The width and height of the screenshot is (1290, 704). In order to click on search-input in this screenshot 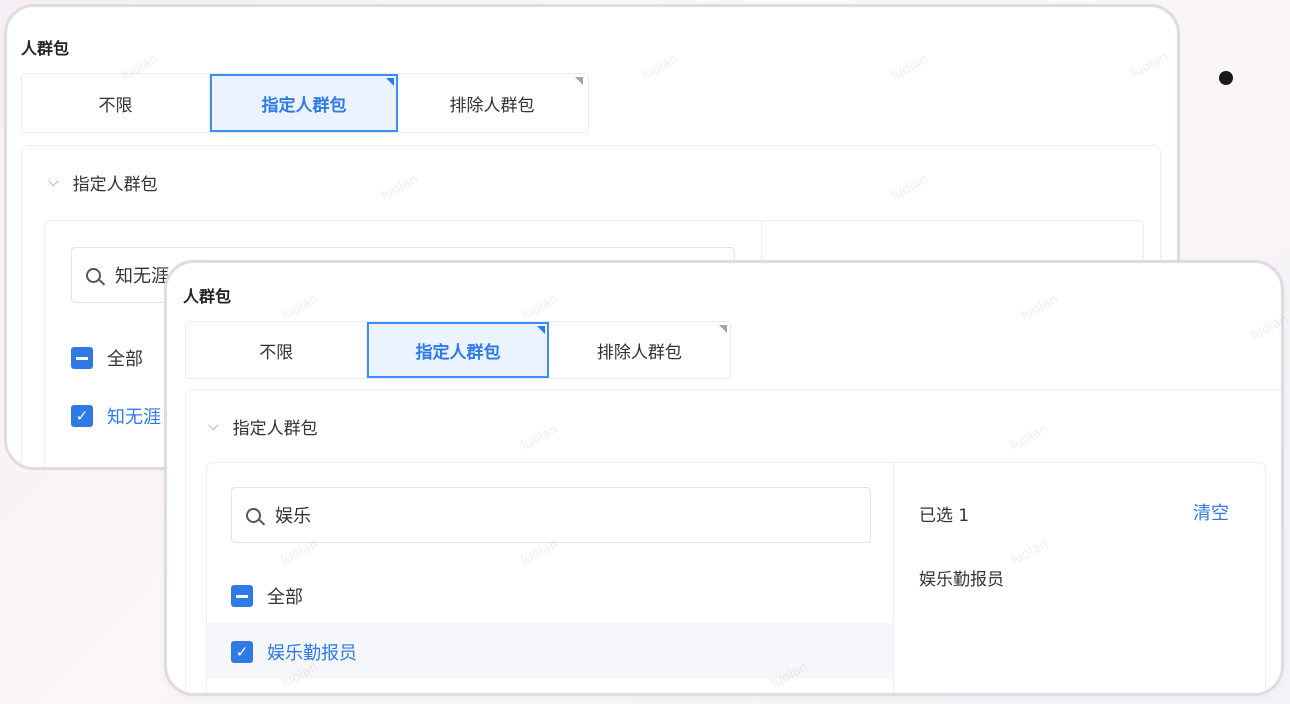, I will do `click(475, 515)`.